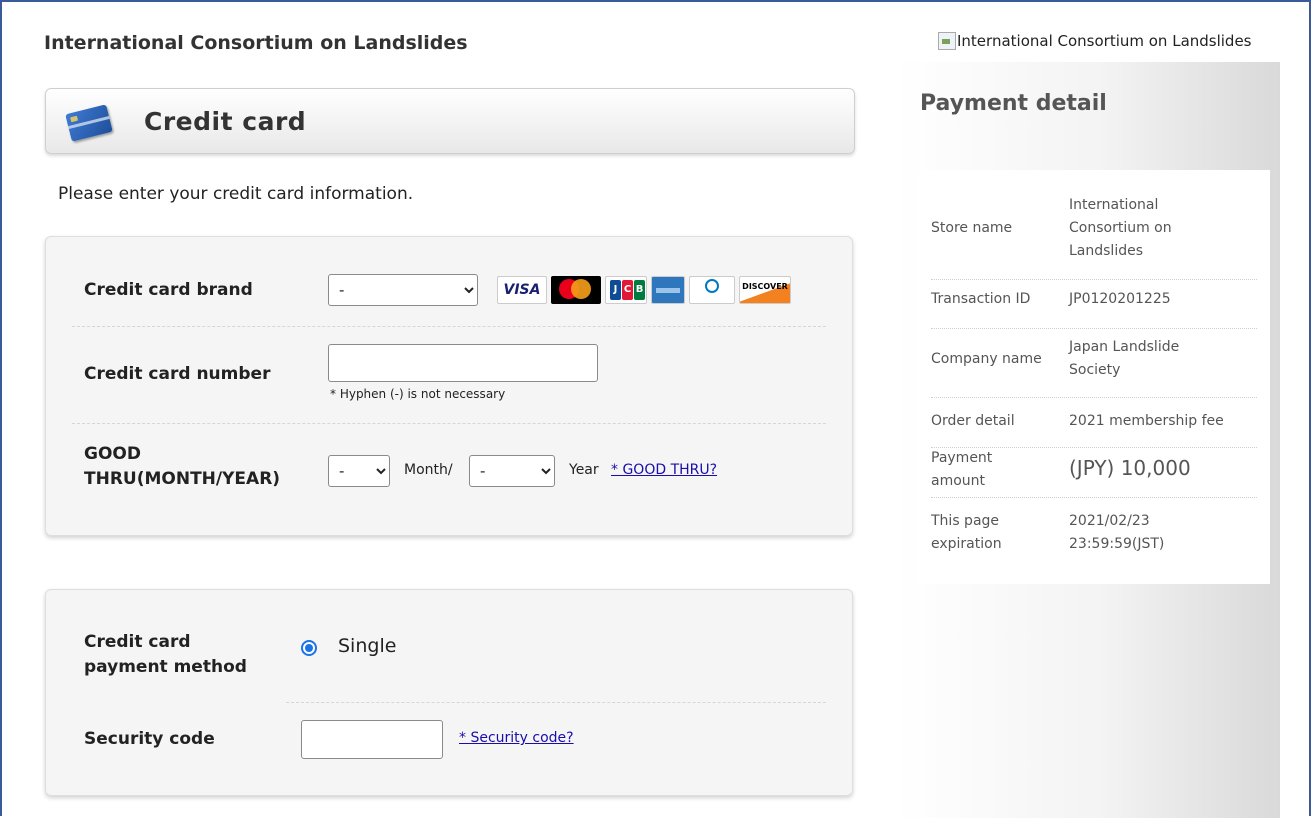  What do you see at coordinates (947, 41) in the screenshot?
I see `broken-image-icon` at bounding box center [947, 41].